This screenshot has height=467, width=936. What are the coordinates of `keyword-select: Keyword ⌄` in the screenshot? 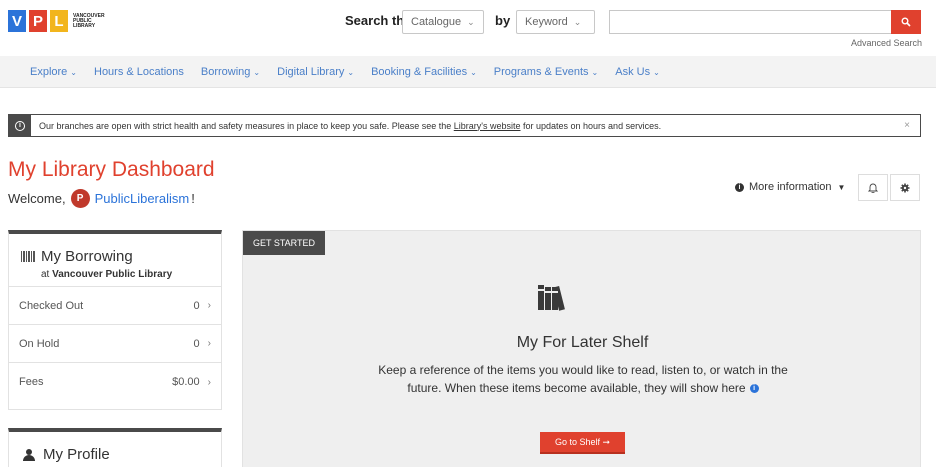 It's located at (555, 22).